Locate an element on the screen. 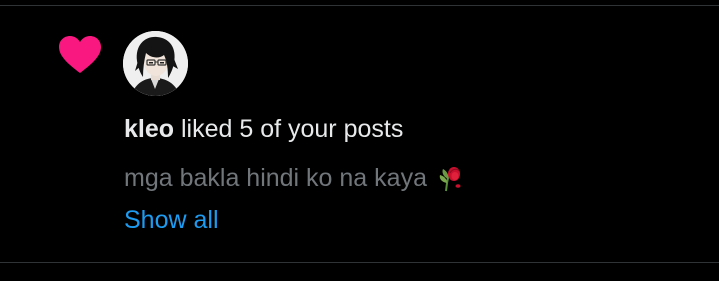 This screenshot has width=719, height=281. heart-icon is located at coordinates (80, 54).